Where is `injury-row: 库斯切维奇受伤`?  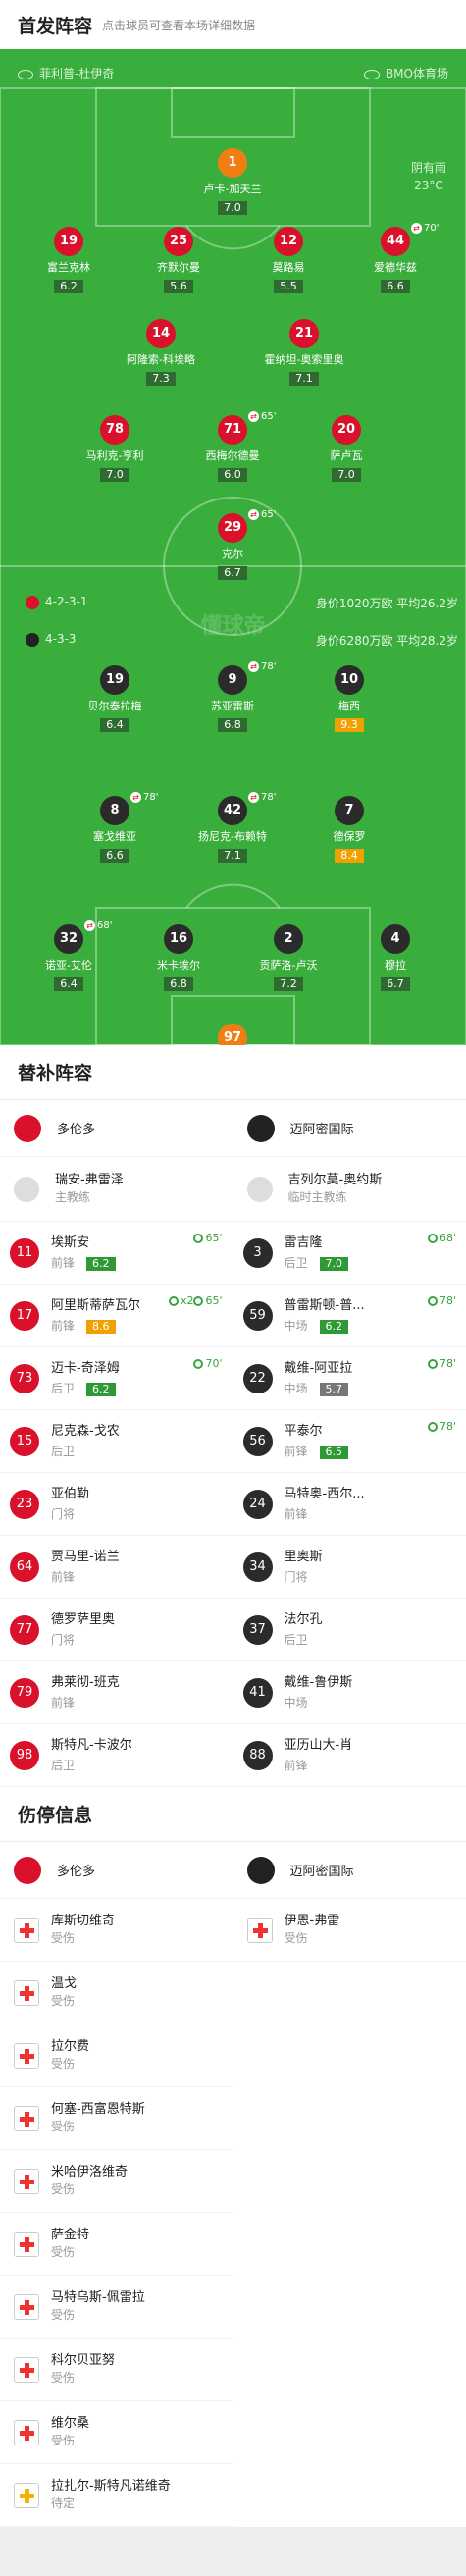
injury-row: 库斯切维奇受伤 is located at coordinates (116, 1930).